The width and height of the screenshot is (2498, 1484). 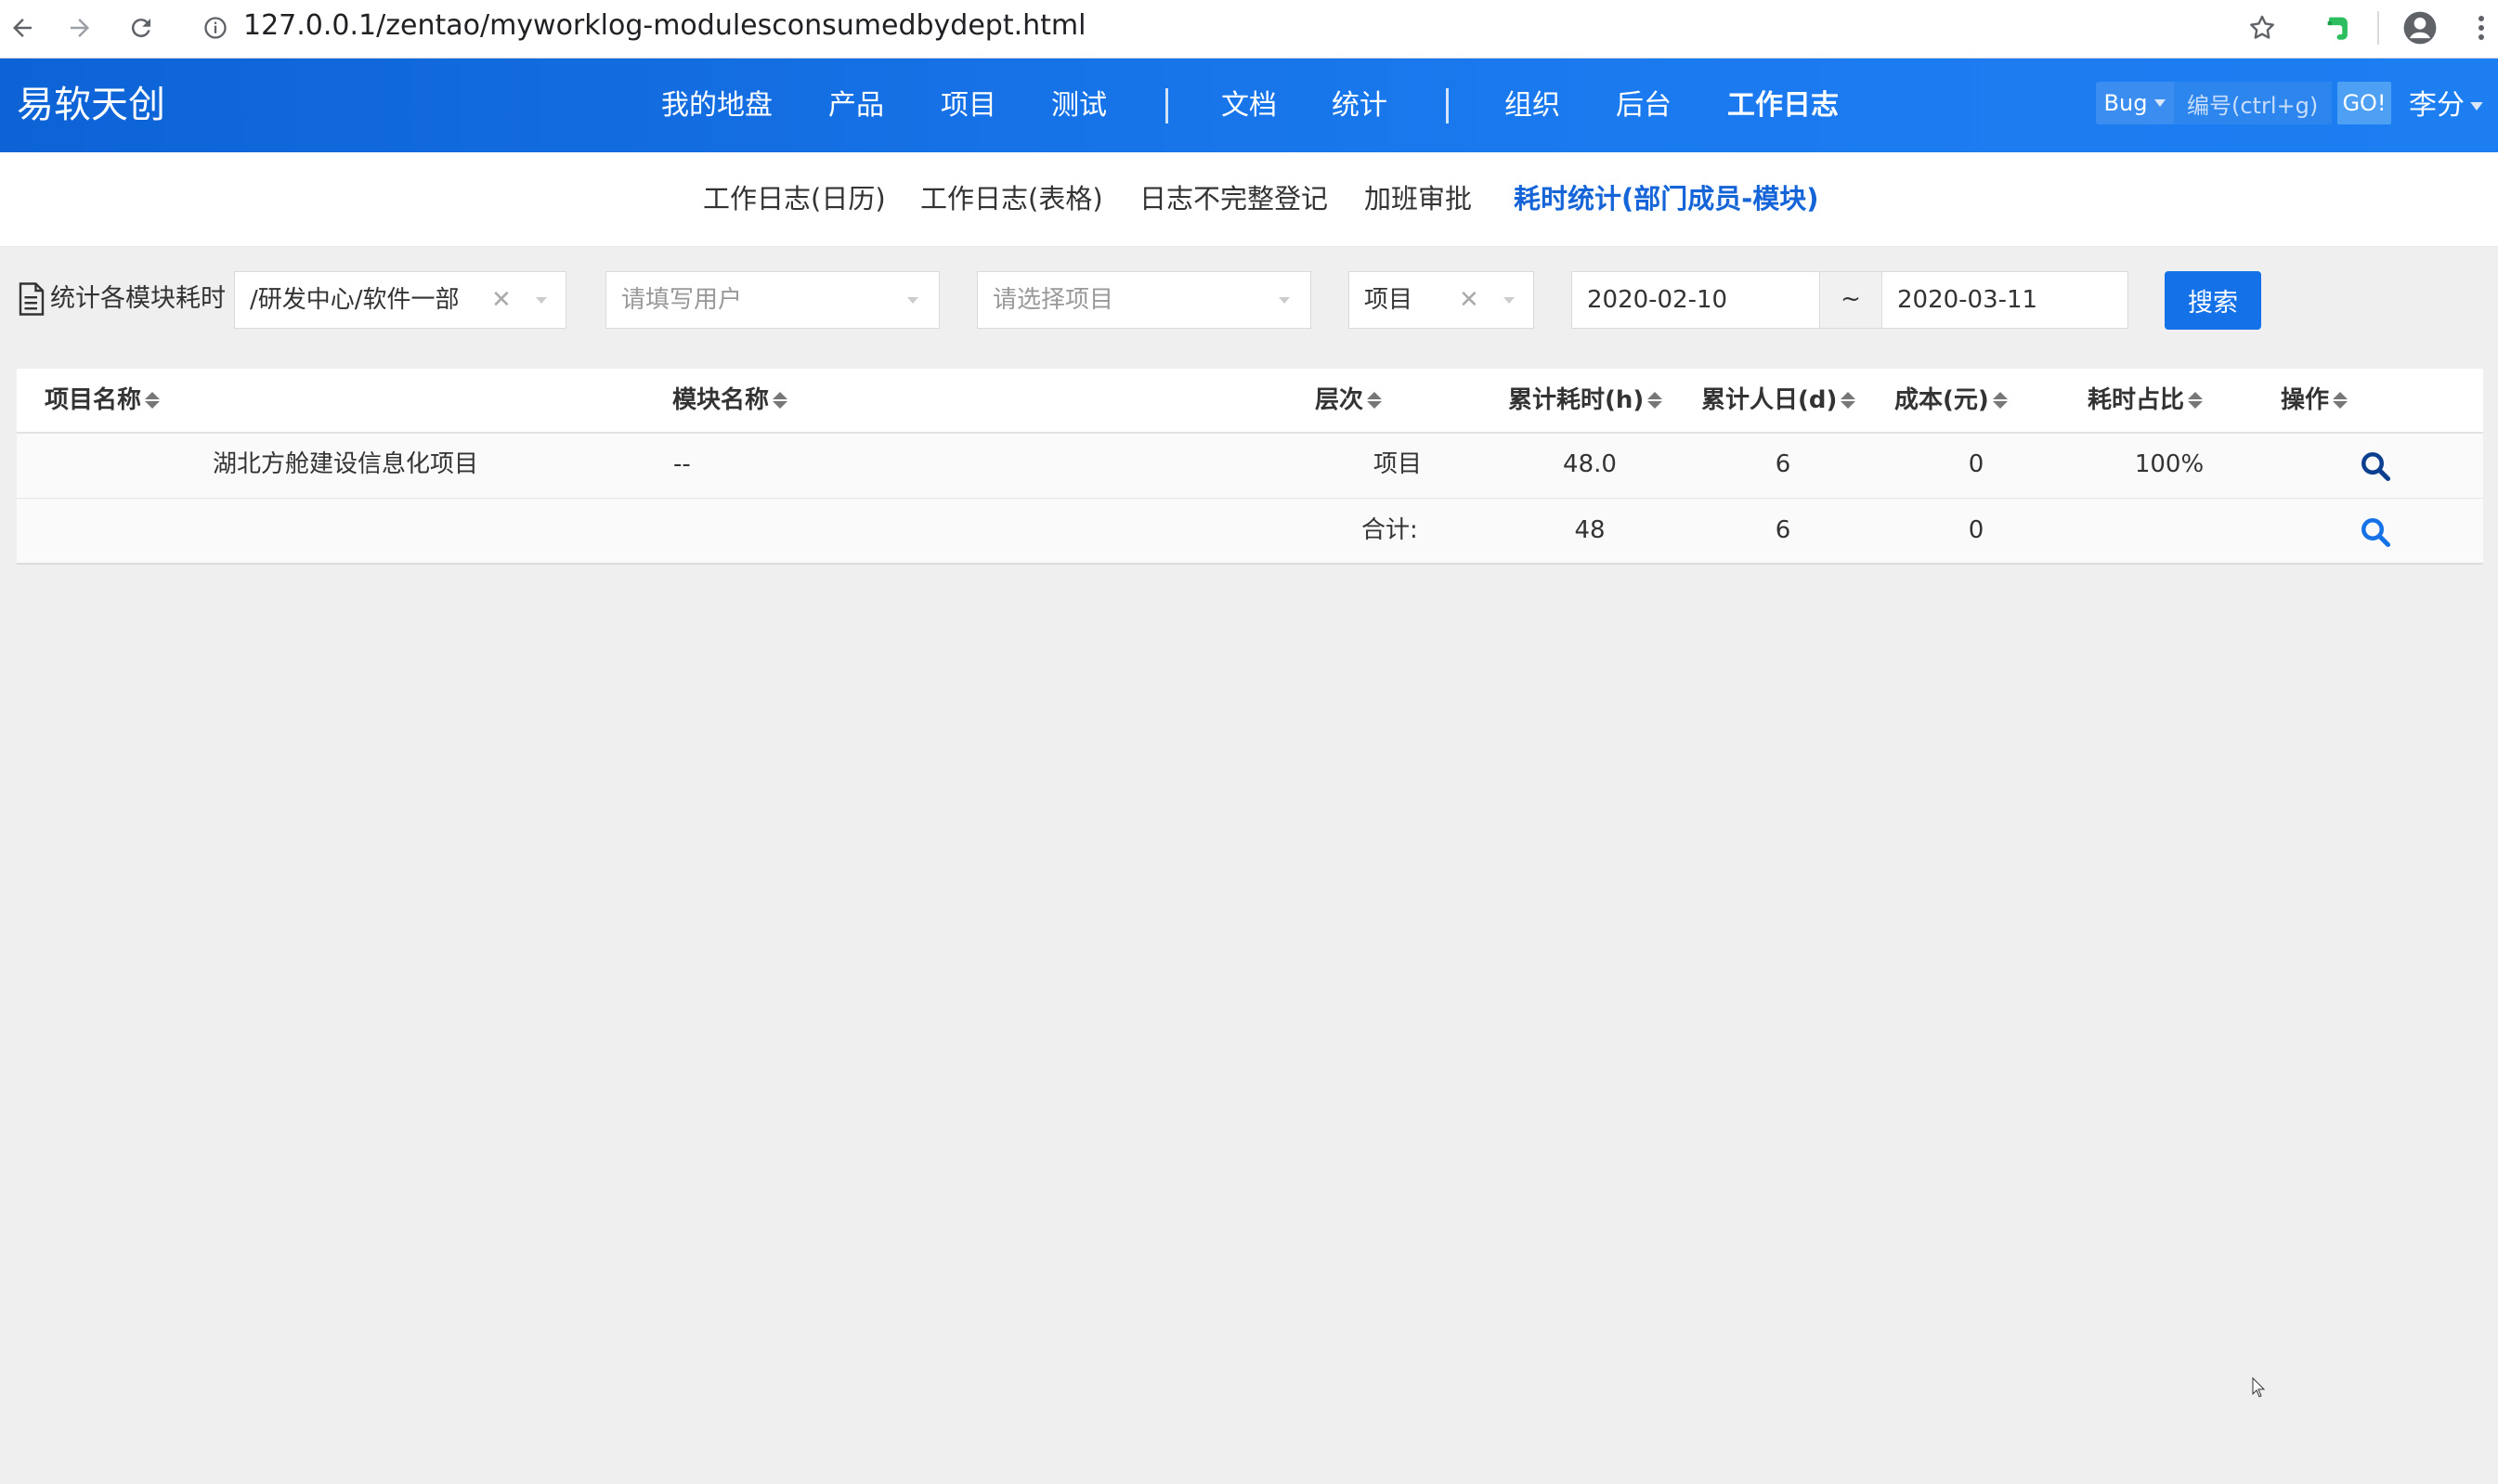 I want to click on toolbar-separator, so click(x=2378, y=28).